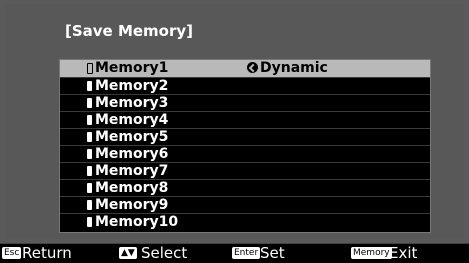 This screenshot has height=263, width=469. I want to click on memory-item-2: Memory2, so click(245, 85).